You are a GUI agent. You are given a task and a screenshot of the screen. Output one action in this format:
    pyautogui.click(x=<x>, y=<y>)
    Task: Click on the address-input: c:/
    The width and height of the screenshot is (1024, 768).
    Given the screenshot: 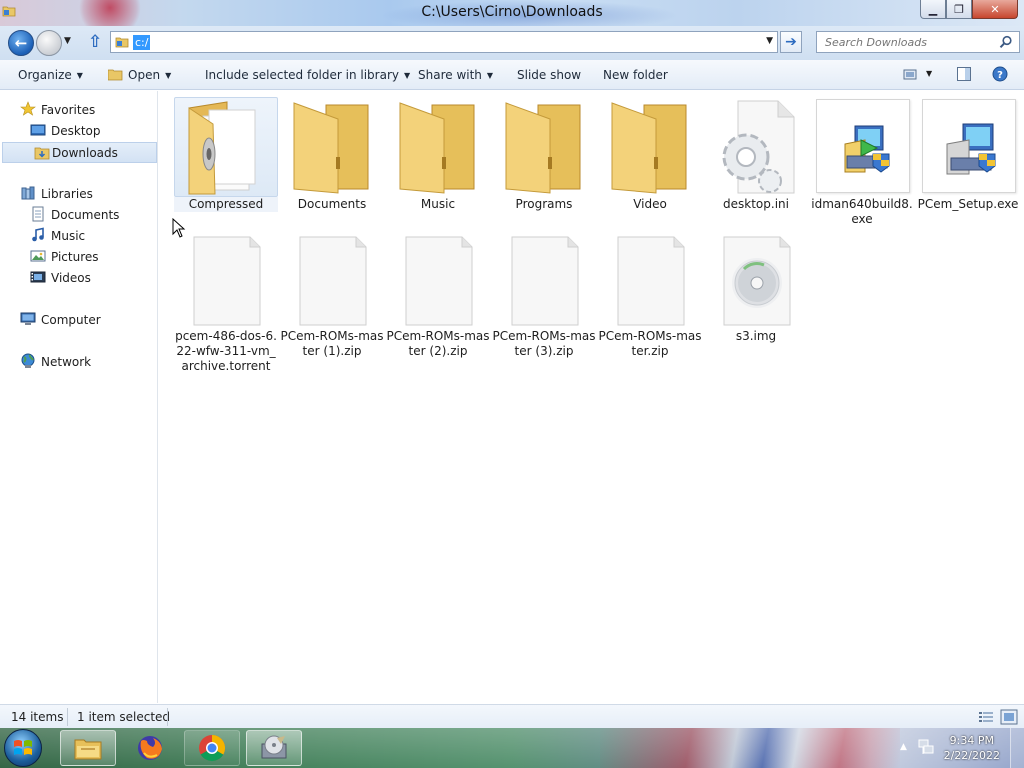 What is the action you would take?
    pyautogui.click(x=142, y=42)
    